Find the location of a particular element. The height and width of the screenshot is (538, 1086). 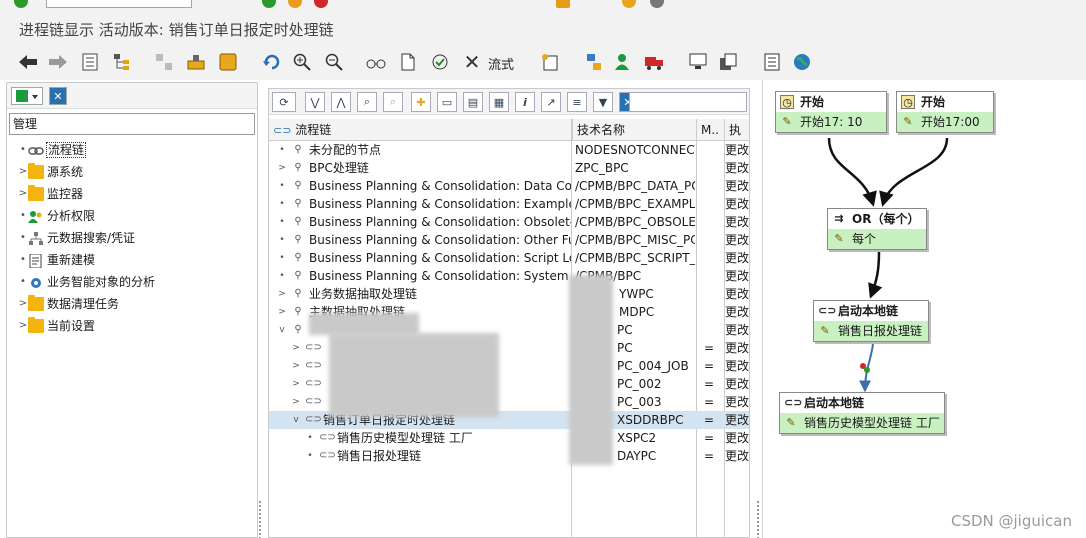

filter-icon: ▼ is located at coordinates (603, 102).